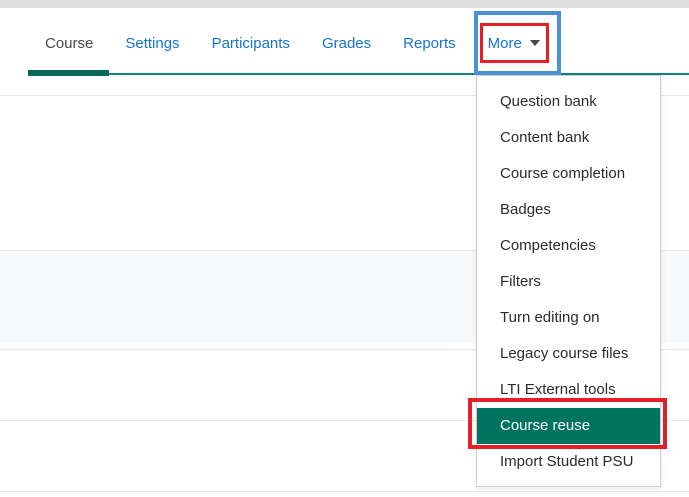 Image resolution: width=689 pixels, height=497 pixels. What do you see at coordinates (568, 246) in the screenshot?
I see `menu-item-competencies: Competencies` at bounding box center [568, 246].